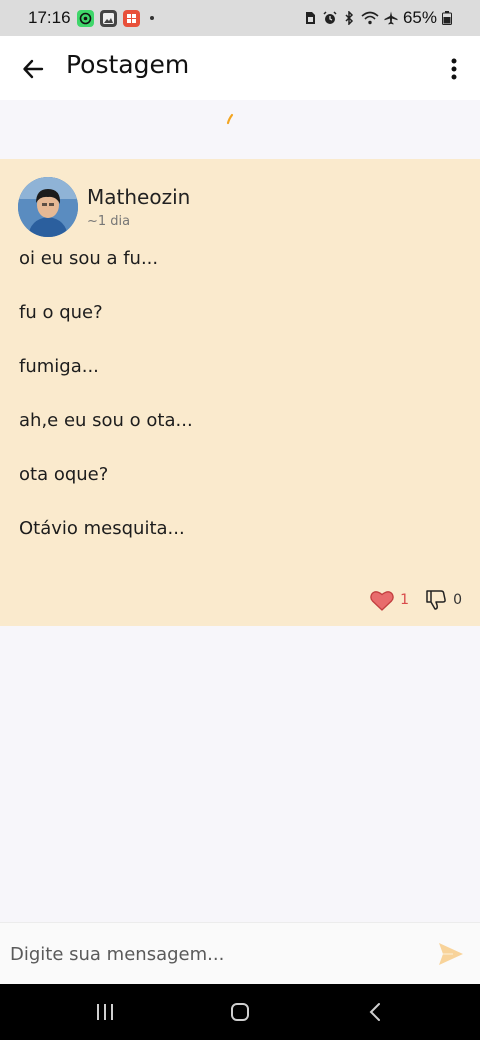  Describe the element at coordinates (436, 600) in the screenshot. I see `thumbs-down-icon` at that location.